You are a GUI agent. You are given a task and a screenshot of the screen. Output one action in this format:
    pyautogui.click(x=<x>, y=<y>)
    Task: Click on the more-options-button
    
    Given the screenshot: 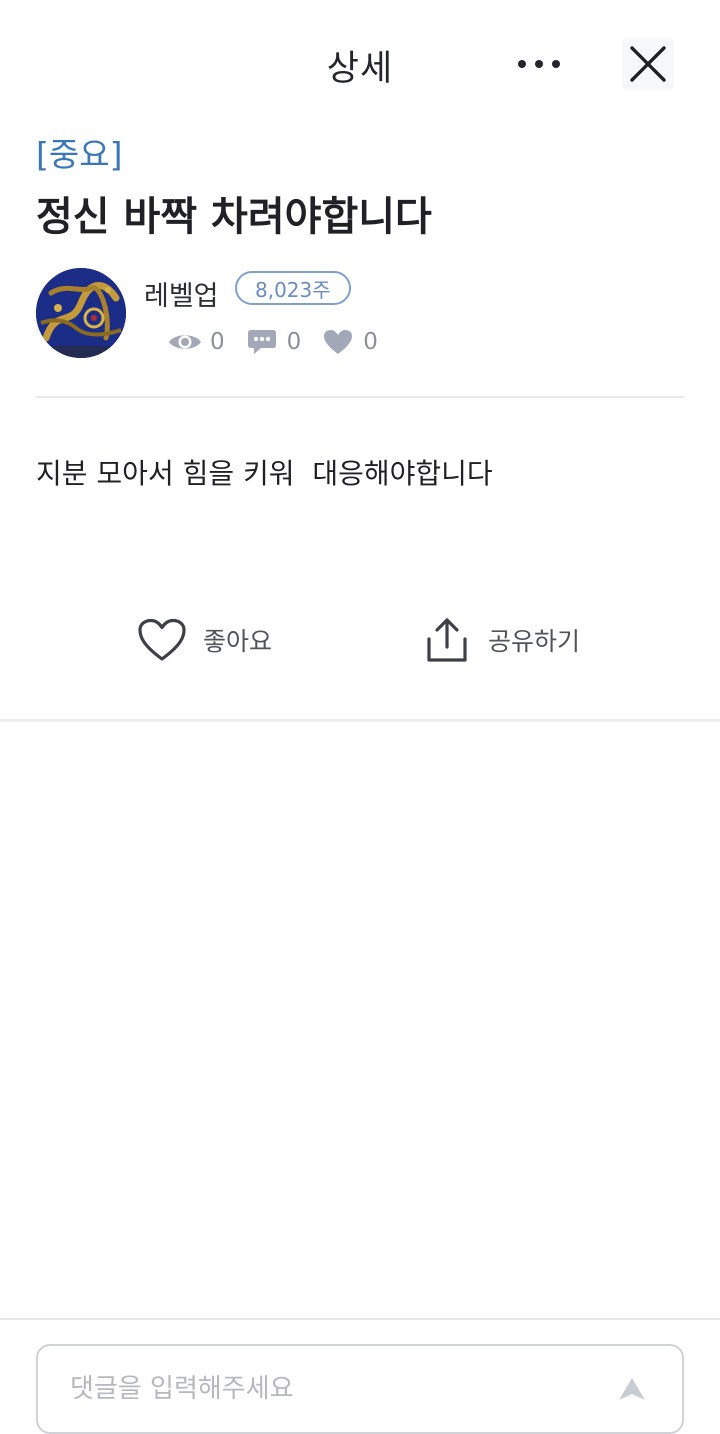 What is the action you would take?
    pyautogui.click(x=539, y=64)
    